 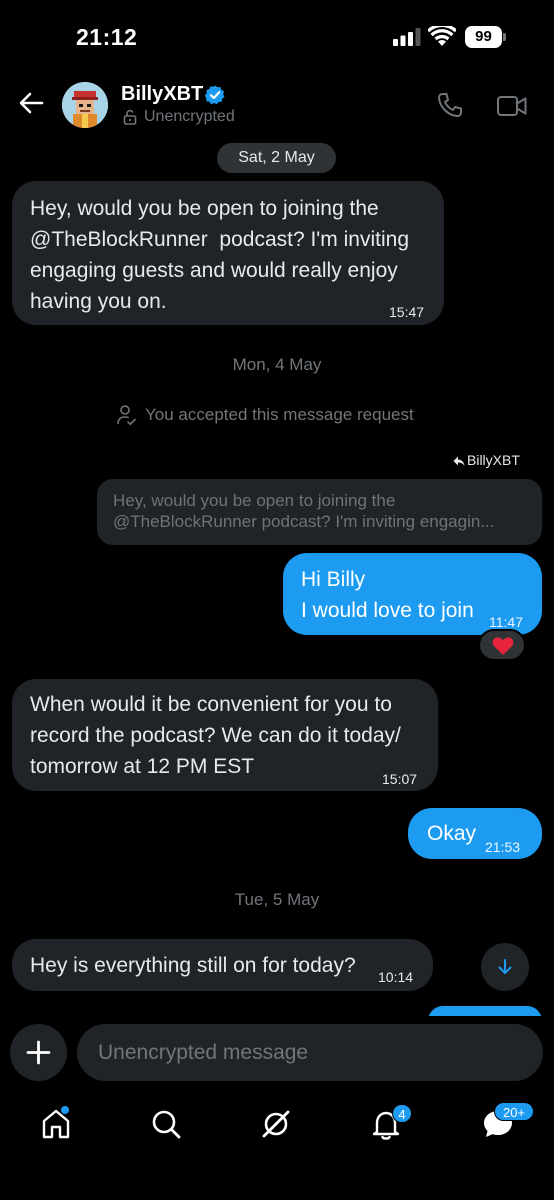 I want to click on message-composer, so click(x=277, y=1056).